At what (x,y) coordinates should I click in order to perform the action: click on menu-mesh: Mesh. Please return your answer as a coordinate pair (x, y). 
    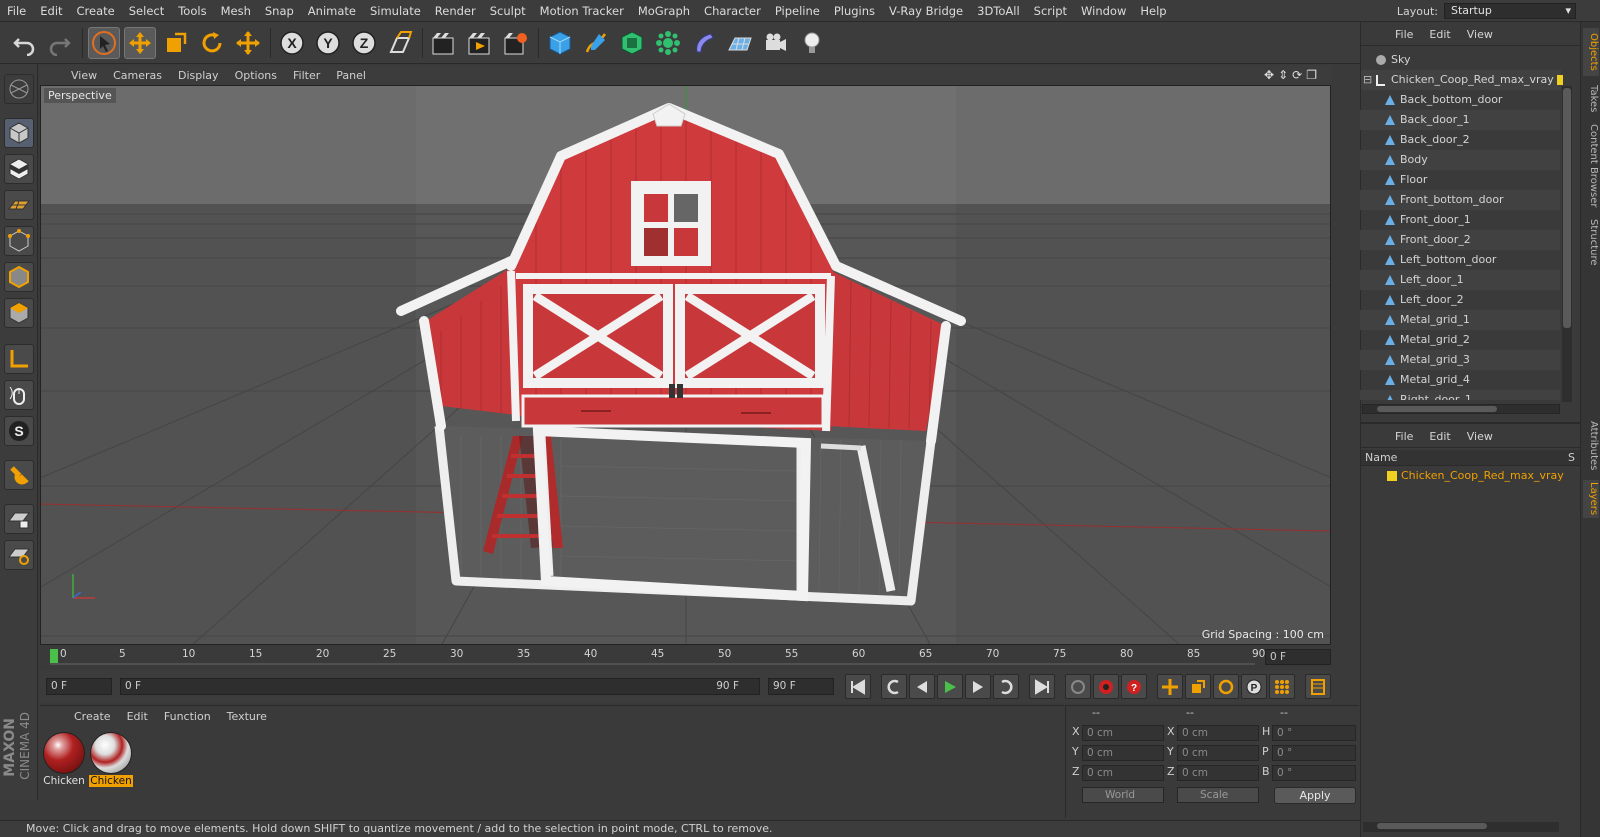
    Looking at the image, I should click on (236, 11).